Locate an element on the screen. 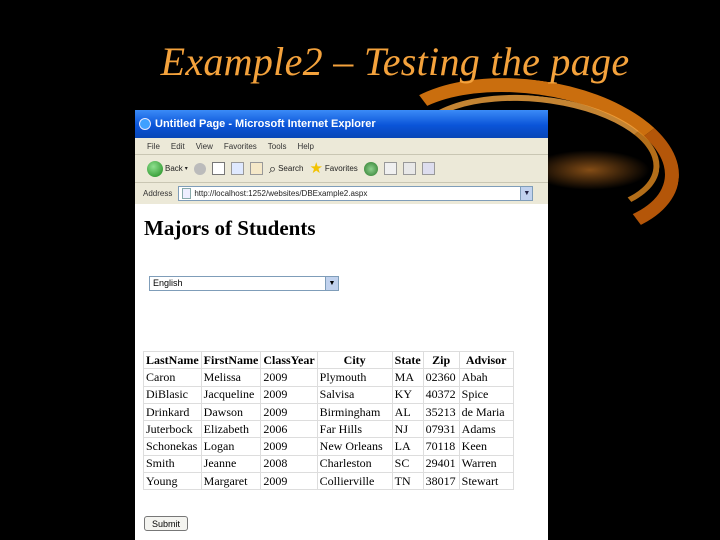 The height and width of the screenshot is (540, 720). table-cell: Schonekas is located at coordinates (172, 446).